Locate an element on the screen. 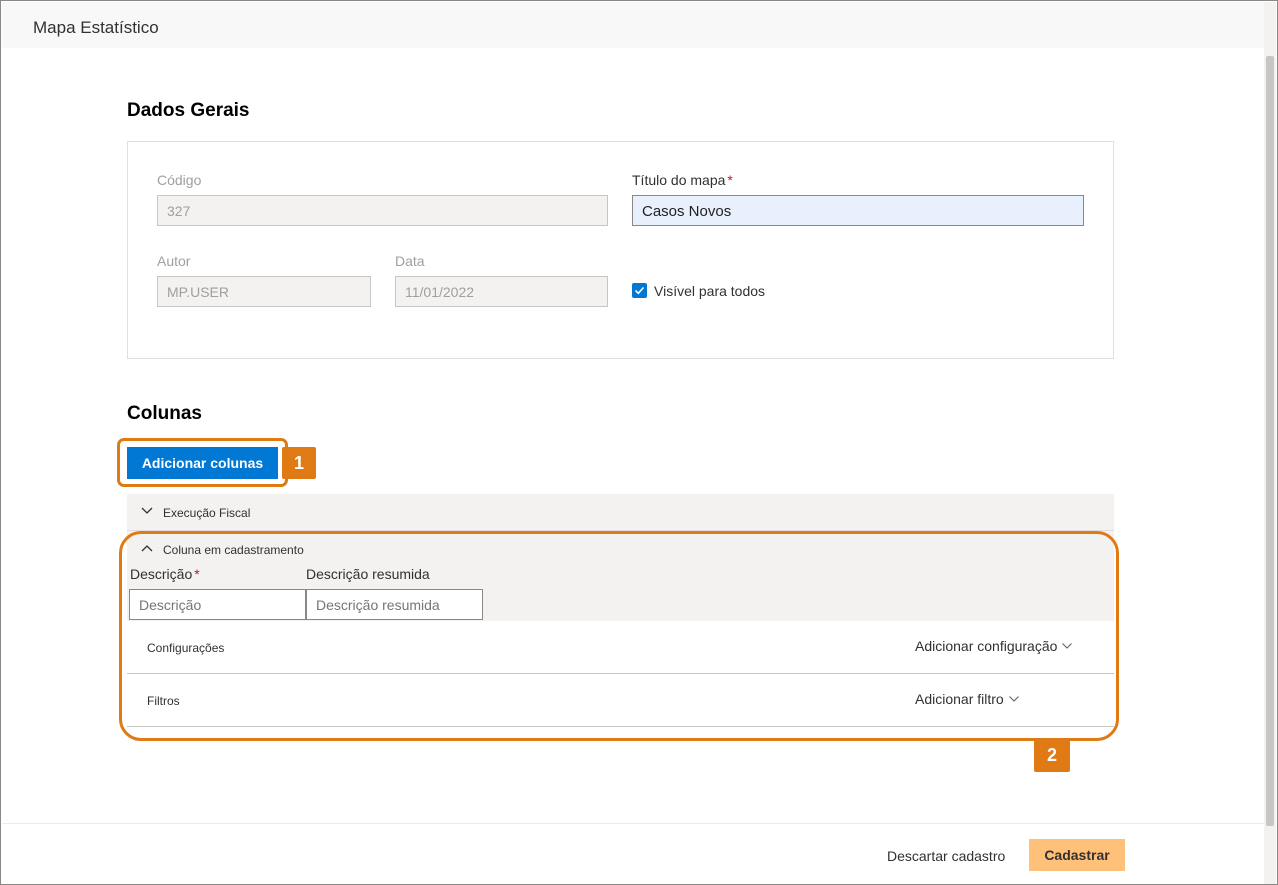  section-heading-dados-gerais: Dados Gerais is located at coordinates (188, 110).